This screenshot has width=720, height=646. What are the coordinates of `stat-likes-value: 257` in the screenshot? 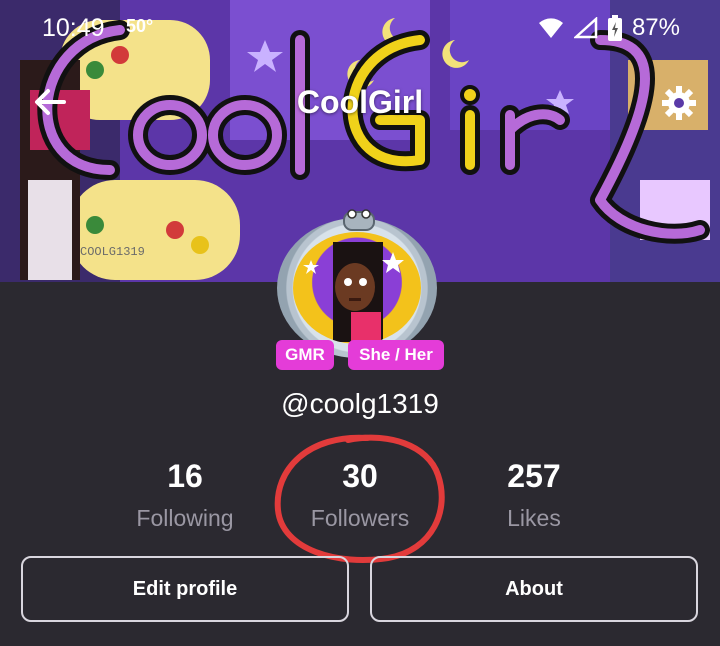 It's located at (534, 476).